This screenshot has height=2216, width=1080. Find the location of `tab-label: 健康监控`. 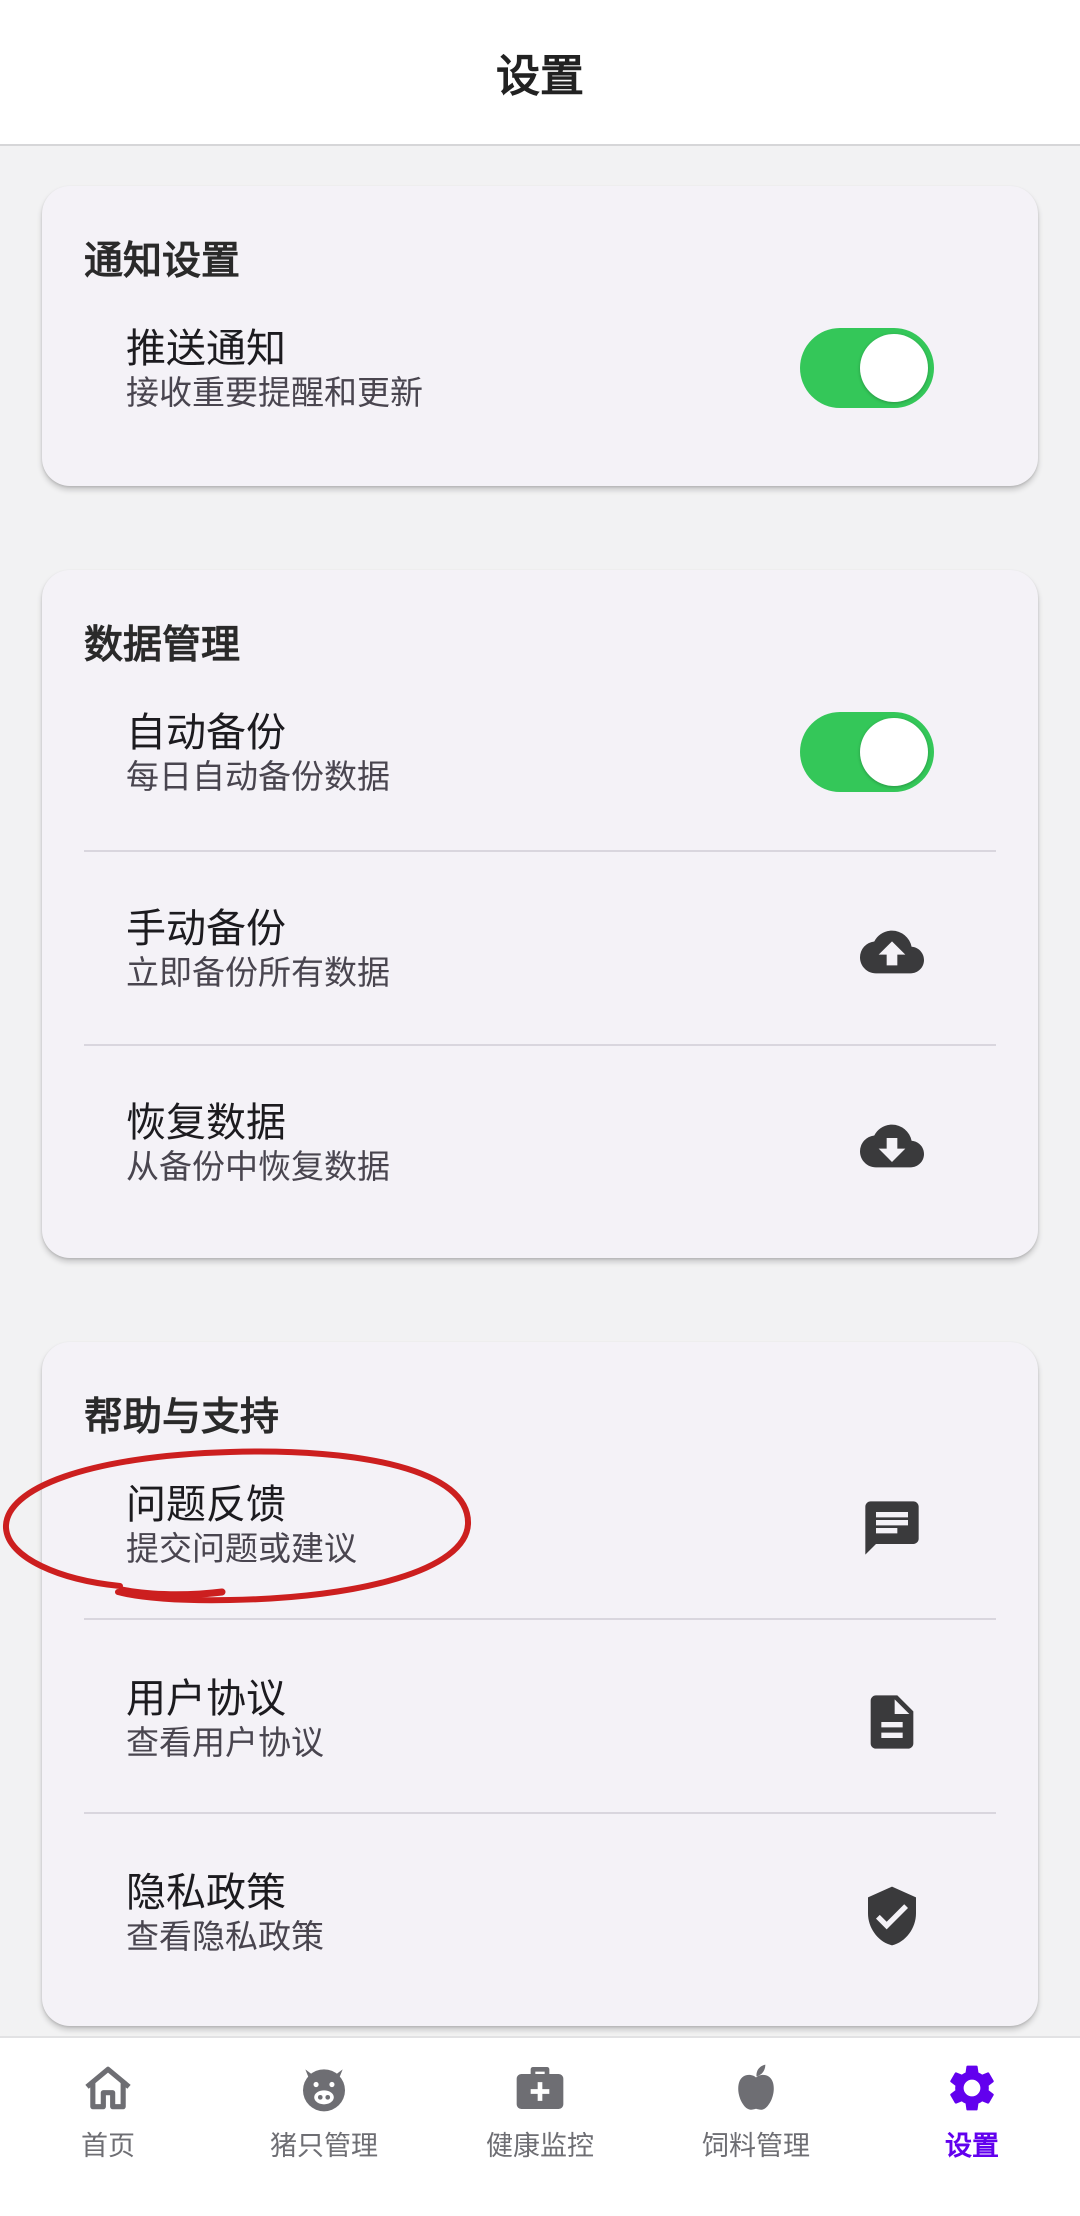

tab-label: 健康监控 is located at coordinates (540, 2146).